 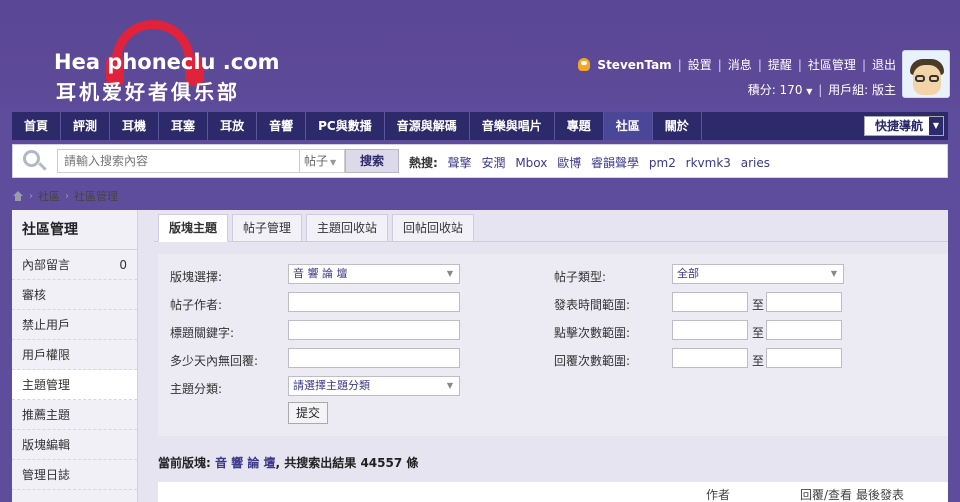 I want to click on hot-word-link: 歐博, so click(x=569, y=163).